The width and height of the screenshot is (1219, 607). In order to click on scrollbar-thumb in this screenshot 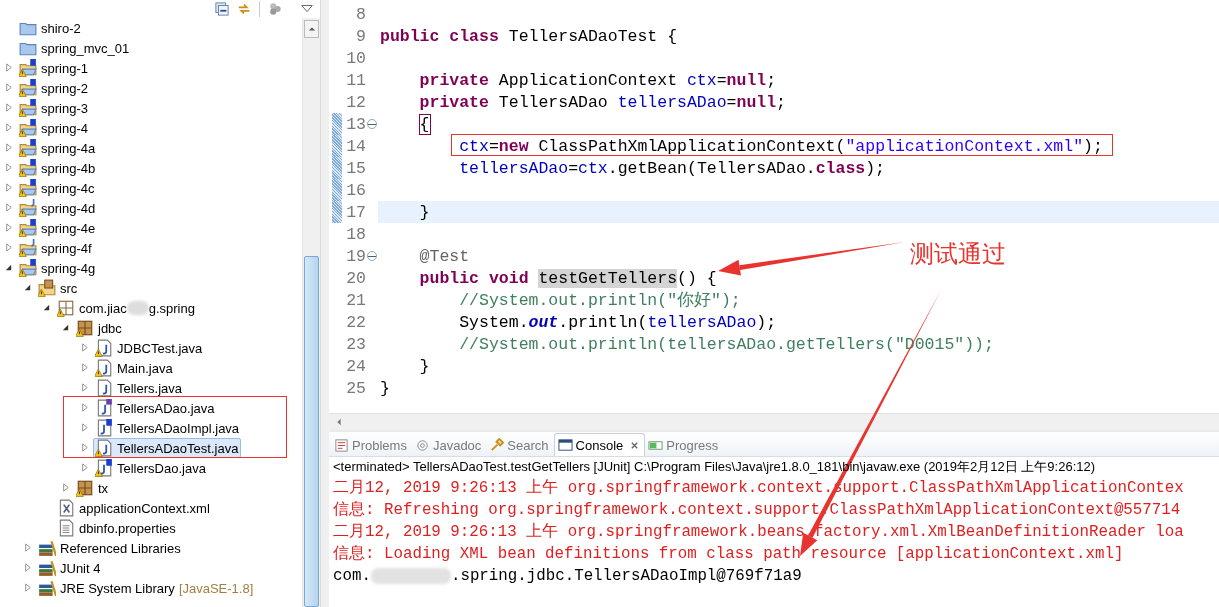, I will do `click(311, 431)`.